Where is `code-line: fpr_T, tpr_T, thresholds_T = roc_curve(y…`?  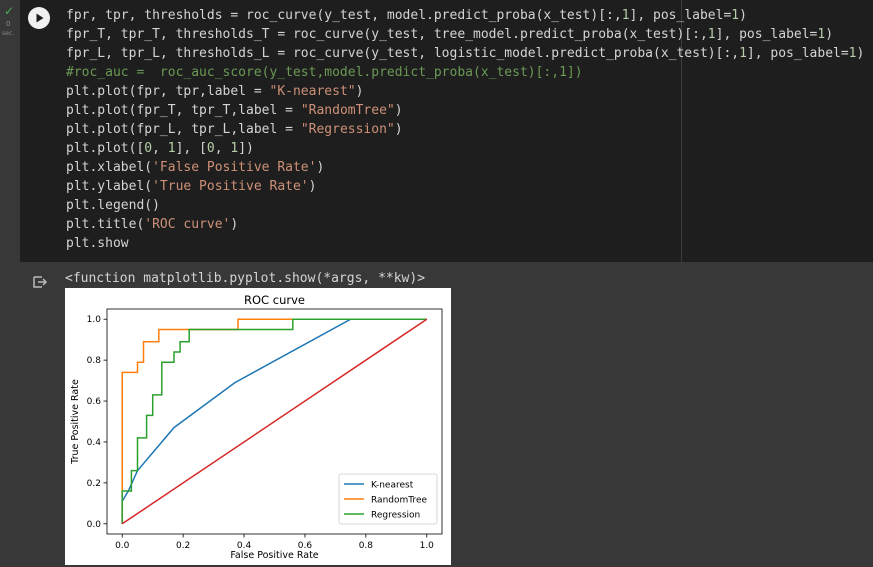 code-line: fpr_T, tpr_T, thresholds_T = roc_curve(y… is located at coordinates (465, 34).